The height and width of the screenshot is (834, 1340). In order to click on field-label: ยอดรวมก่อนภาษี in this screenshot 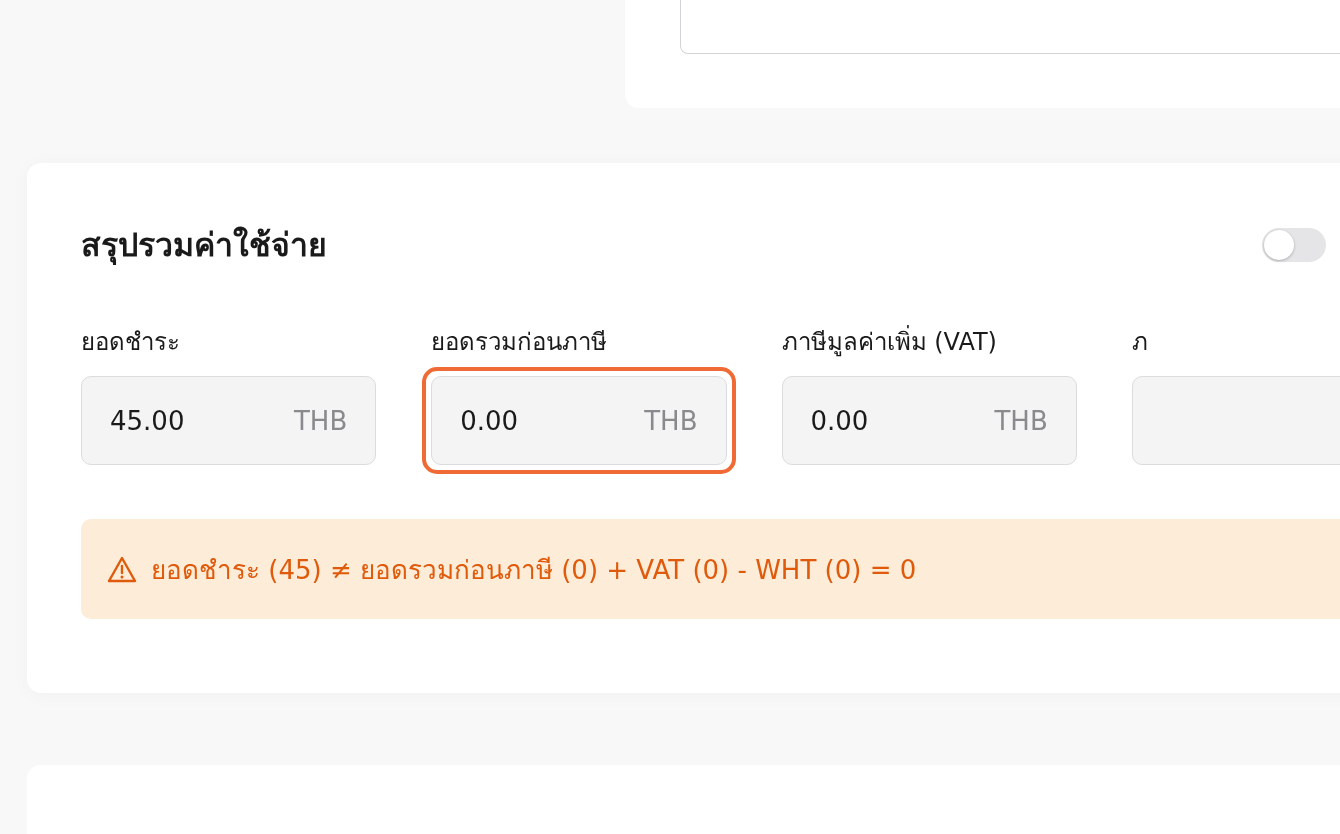, I will do `click(520, 341)`.